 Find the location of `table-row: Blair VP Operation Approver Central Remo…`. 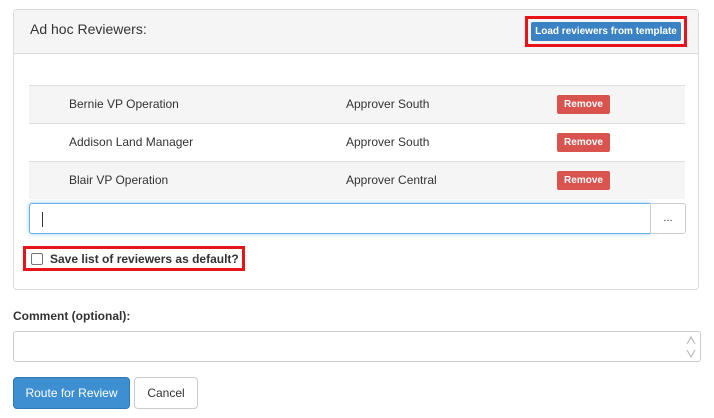

table-row: Blair VP Operation Approver Central Remo… is located at coordinates (357, 180).